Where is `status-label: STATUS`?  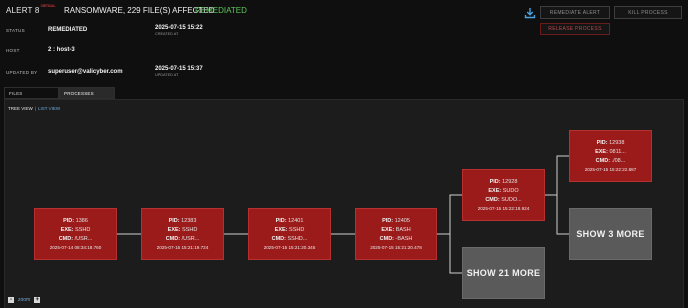 status-label: STATUS is located at coordinates (15, 30).